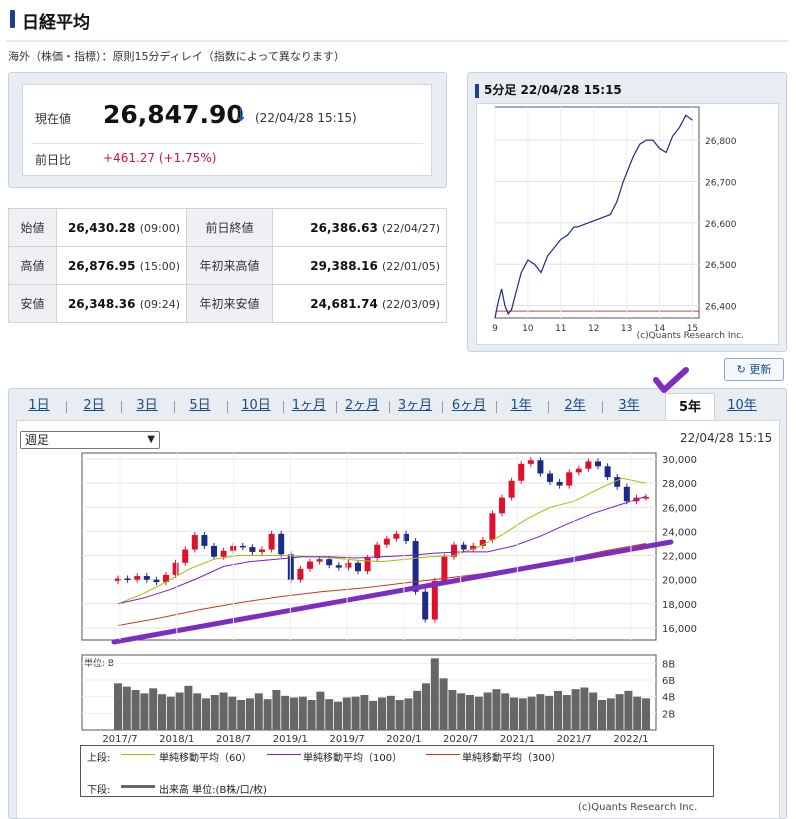 The width and height of the screenshot is (796, 819). Describe the element at coordinates (630, 739) in the screenshot. I see `x-tick-label: 2022/1` at that location.